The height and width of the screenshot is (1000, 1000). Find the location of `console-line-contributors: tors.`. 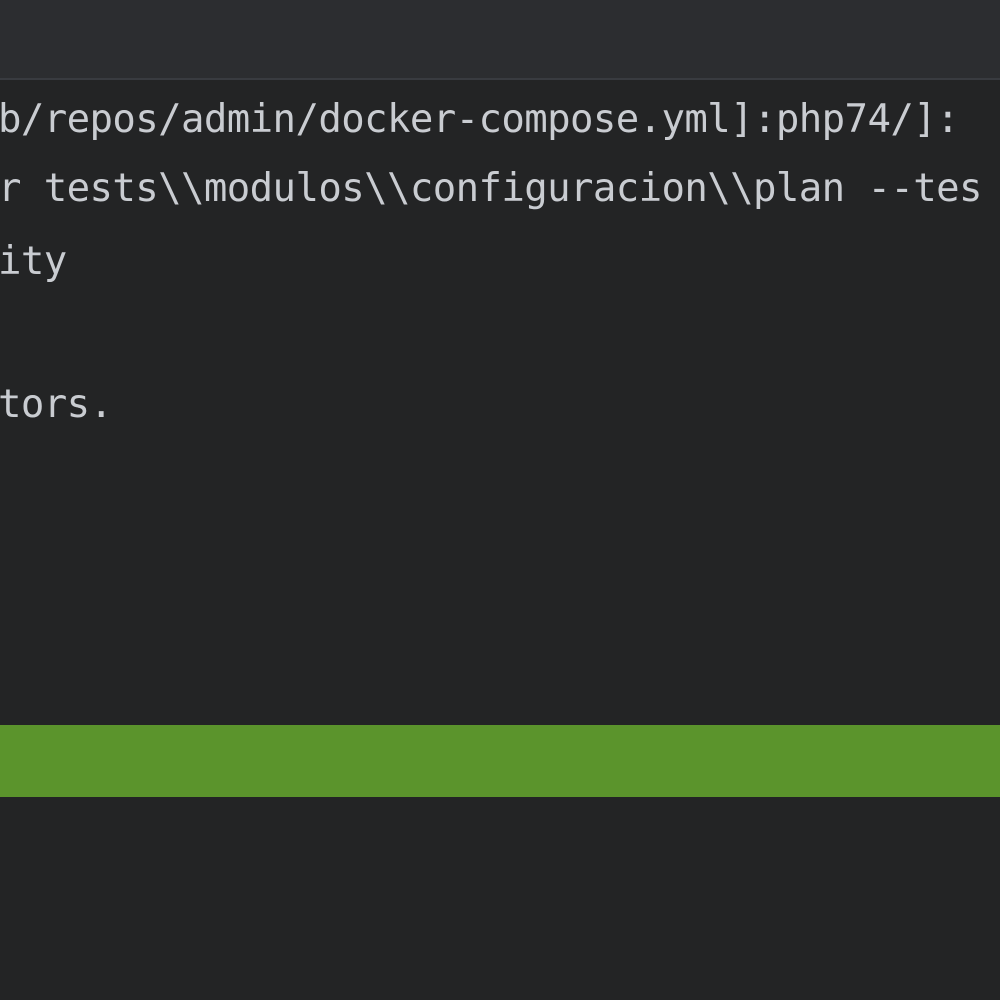

console-line-contributors: tors. is located at coordinates (56, 404).